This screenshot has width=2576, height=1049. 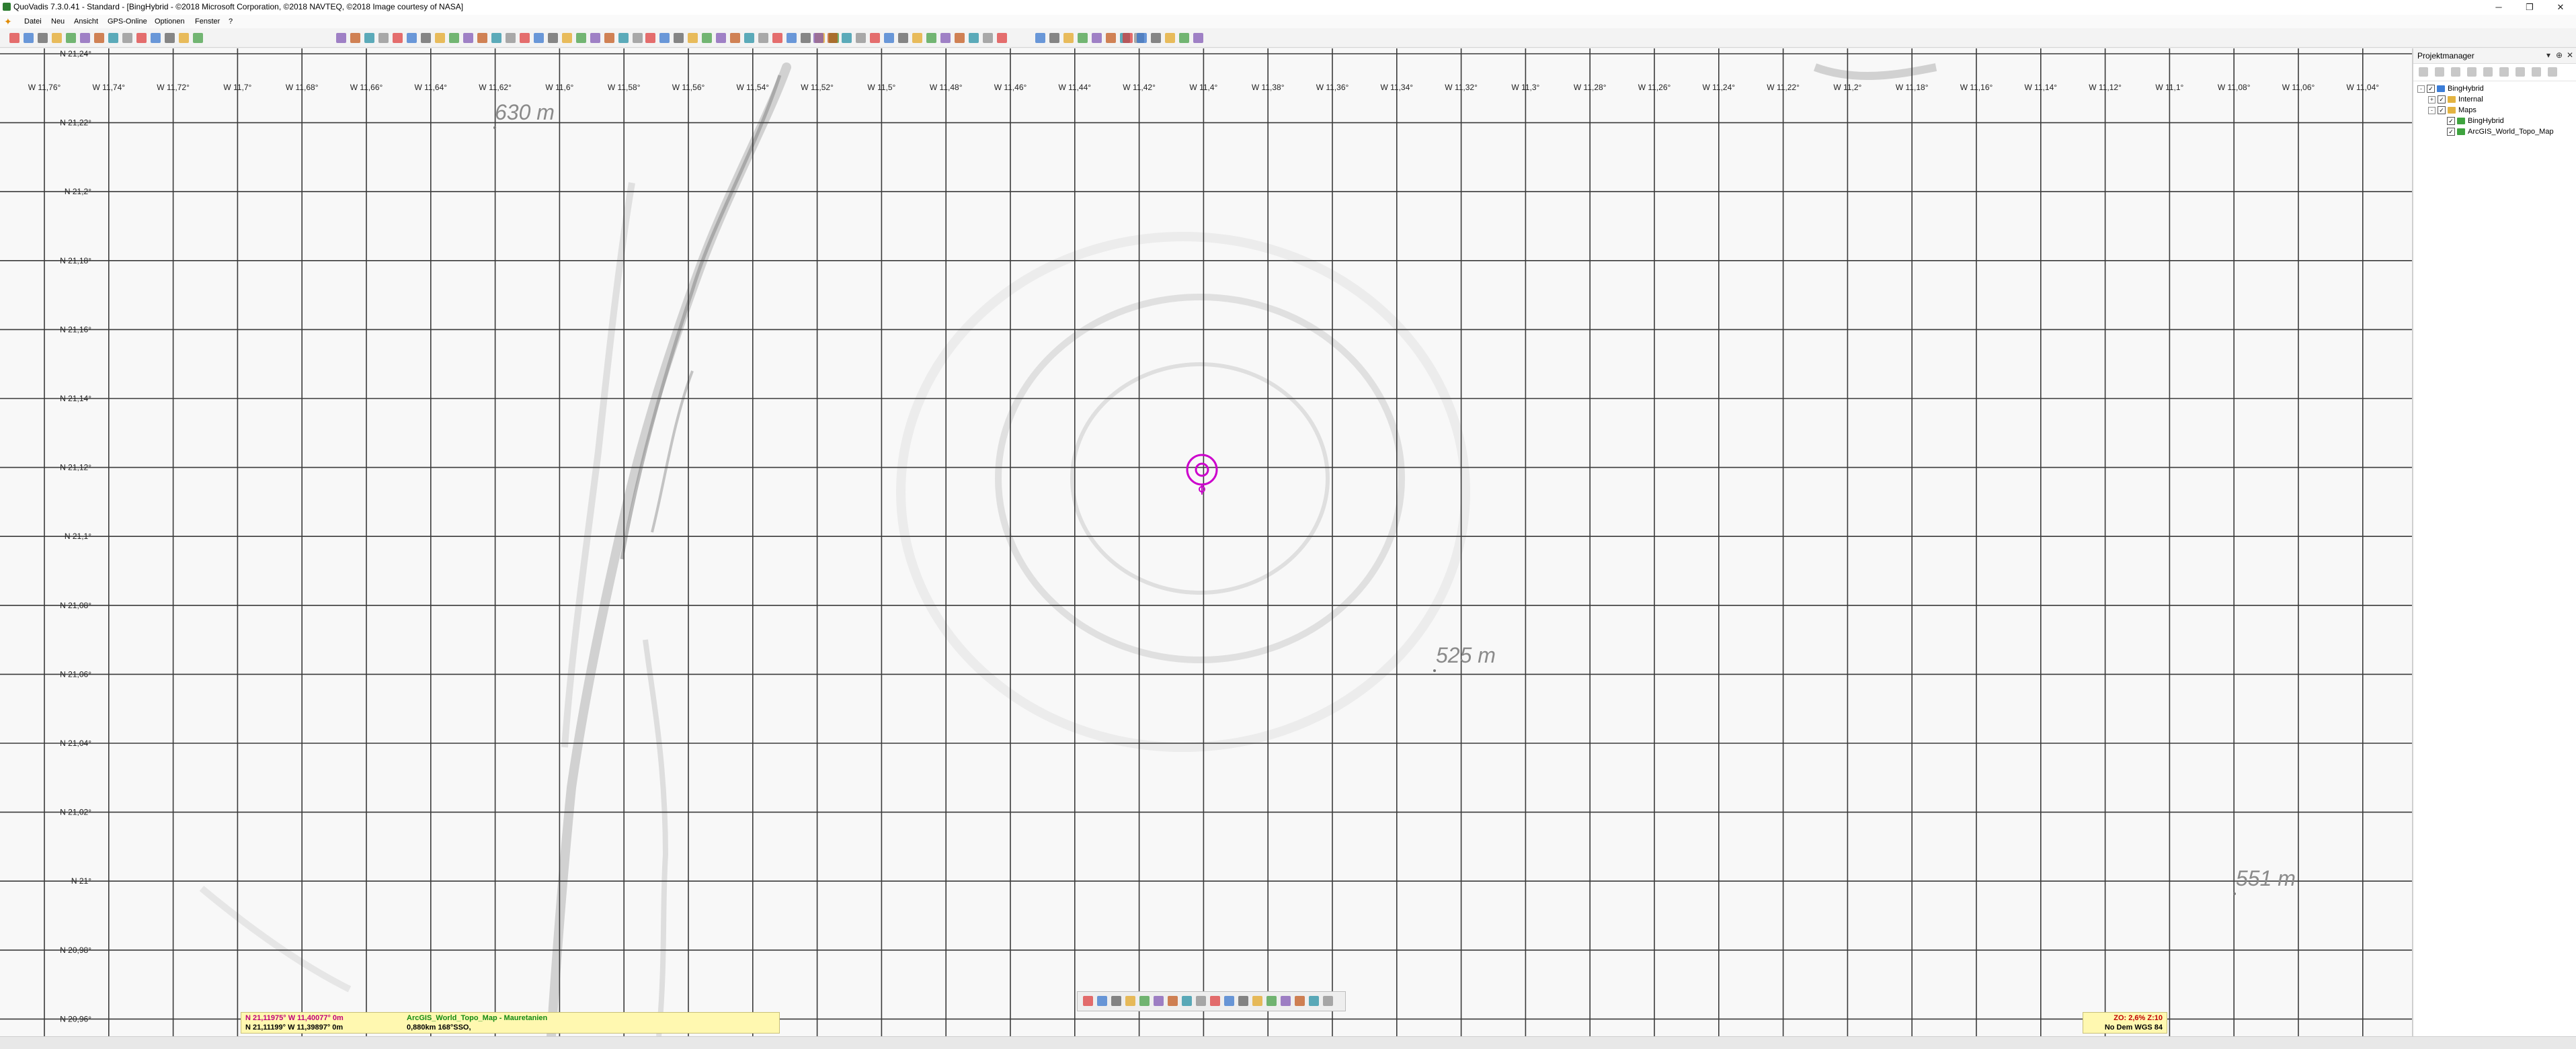 What do you see at coordinates (58, 21) in the screenshot?
I see `menu-neu: Neu` at bounding box center [58, 21].